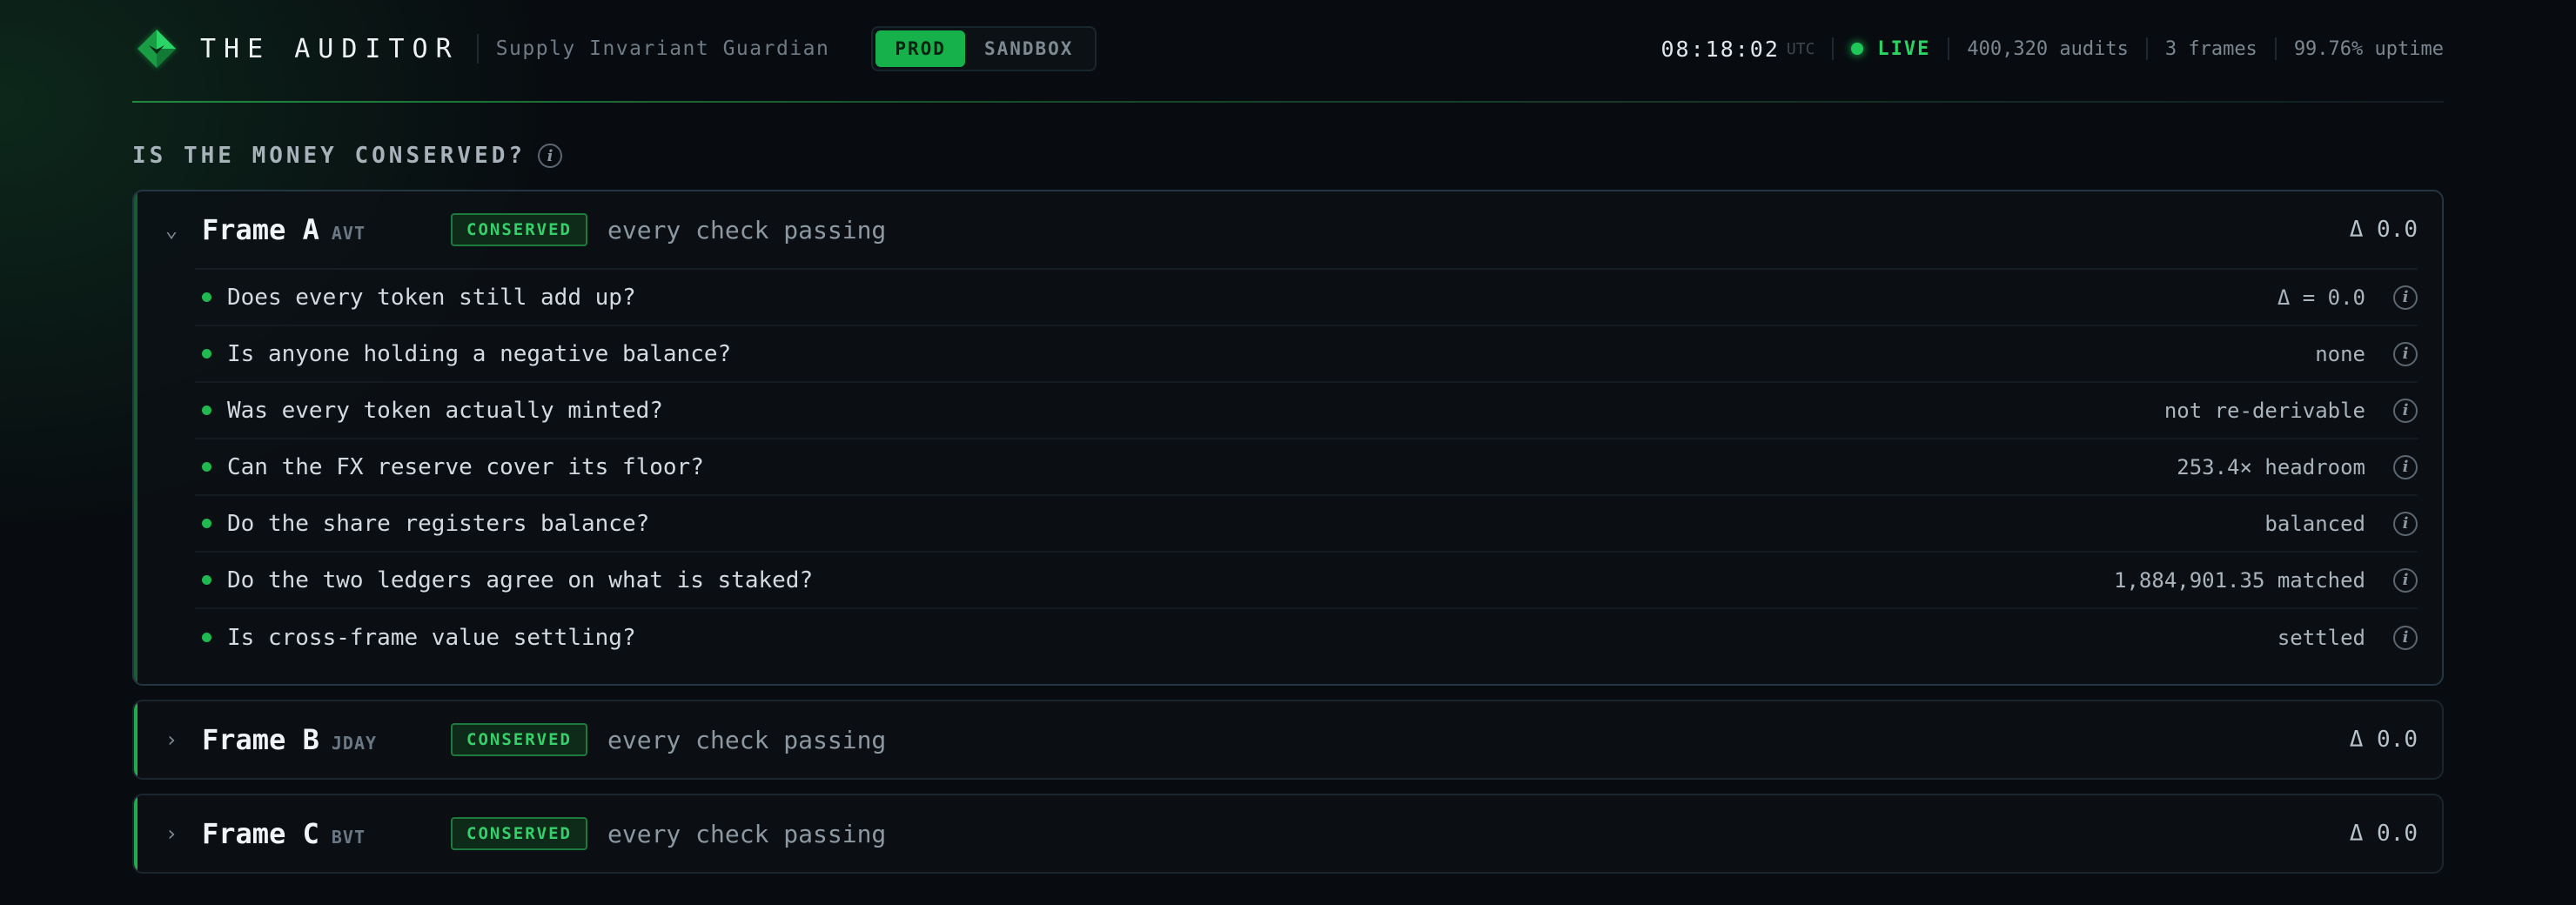 The width and height of the screenshot is (2576, 905). What do you see at coordinates (2271, 466) in the screenshot?
I see `check-value: 253.4× headroom` at bounding box center [2271, 466].